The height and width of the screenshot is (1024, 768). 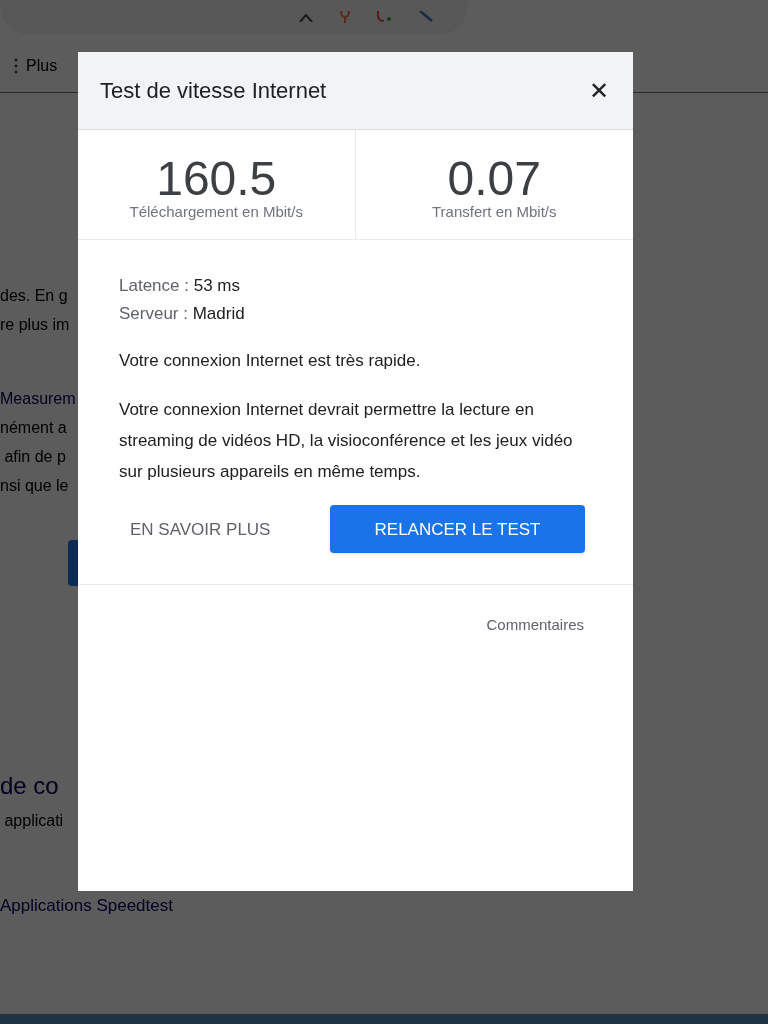 What do you see at coordinates (35, 457) in the screenshot?
I see `body-text: afin de p` at bounding box center [35, 457].